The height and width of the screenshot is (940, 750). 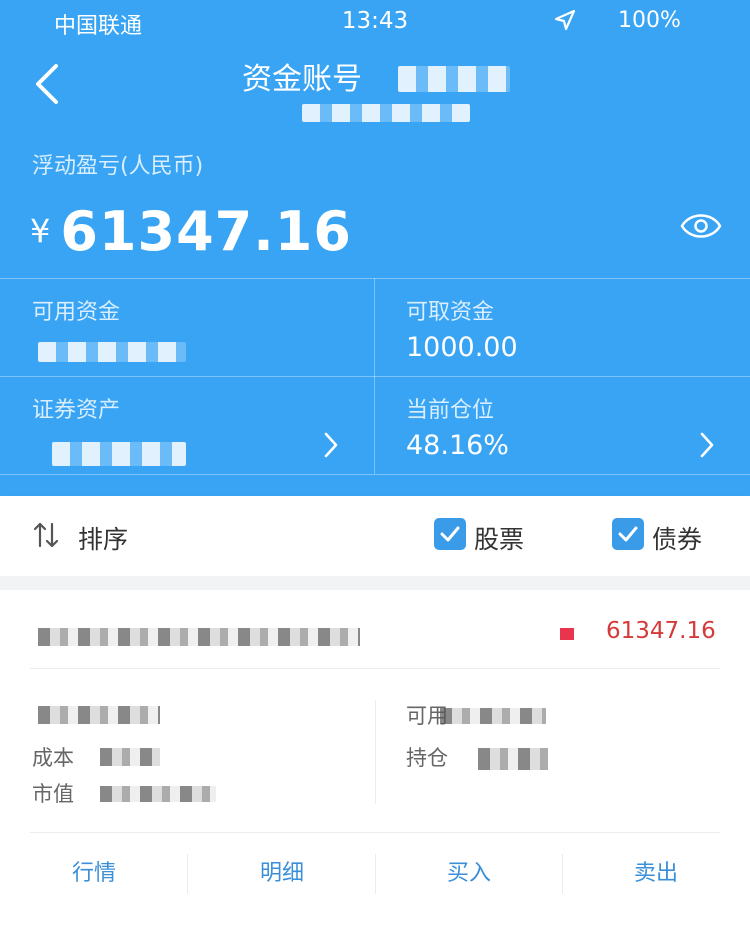 What do you see at coordinates (499, 538) in the screenshot?
I see `stock-filter-label: 股票` at bounding box center [499, 538].